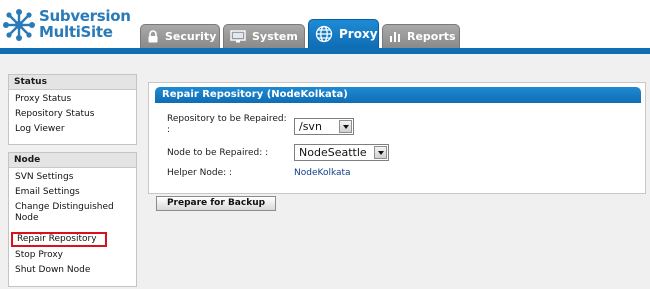  I want to click on sidebar-status-title: Status, so click(72, 82).